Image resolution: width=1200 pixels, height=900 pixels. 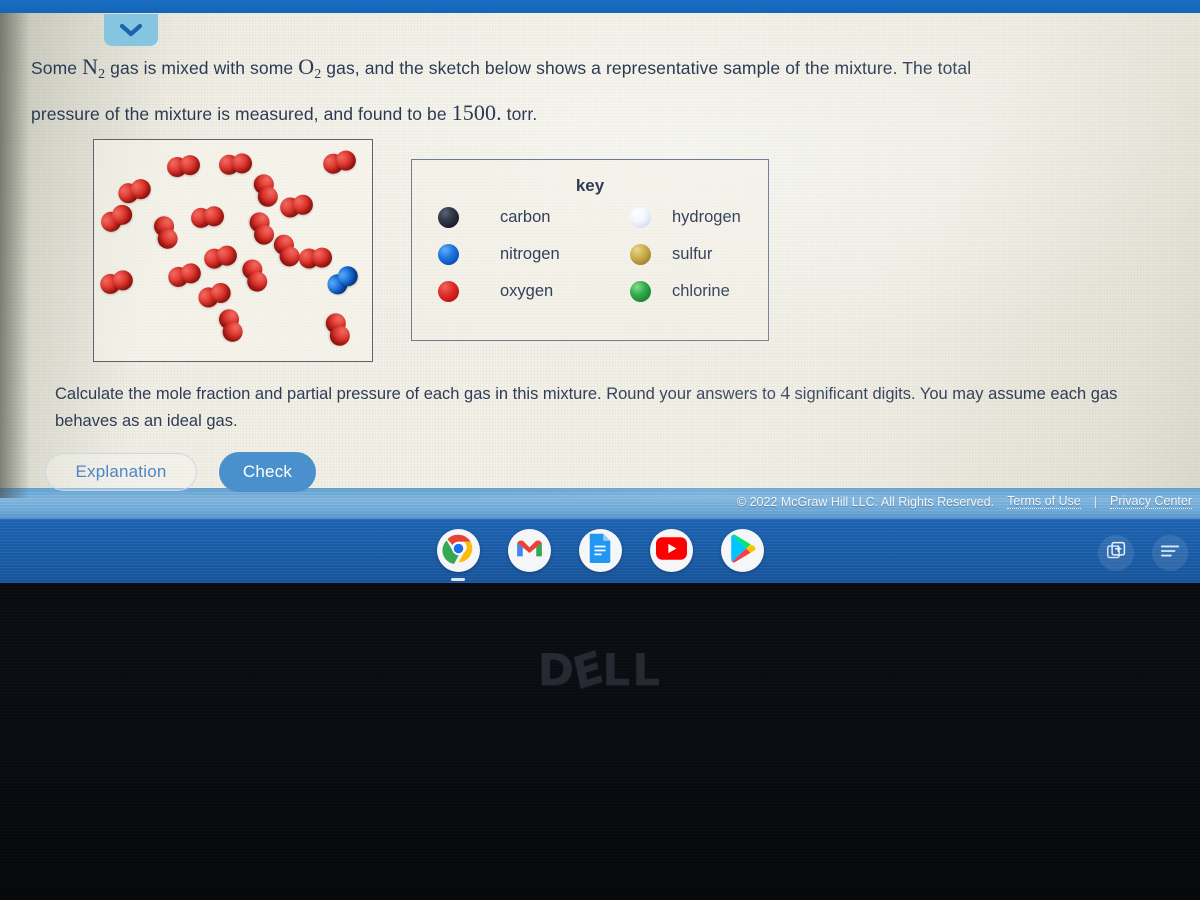 I want to click on key-label-chlorine: chlorine, so click(x=701, y=291).